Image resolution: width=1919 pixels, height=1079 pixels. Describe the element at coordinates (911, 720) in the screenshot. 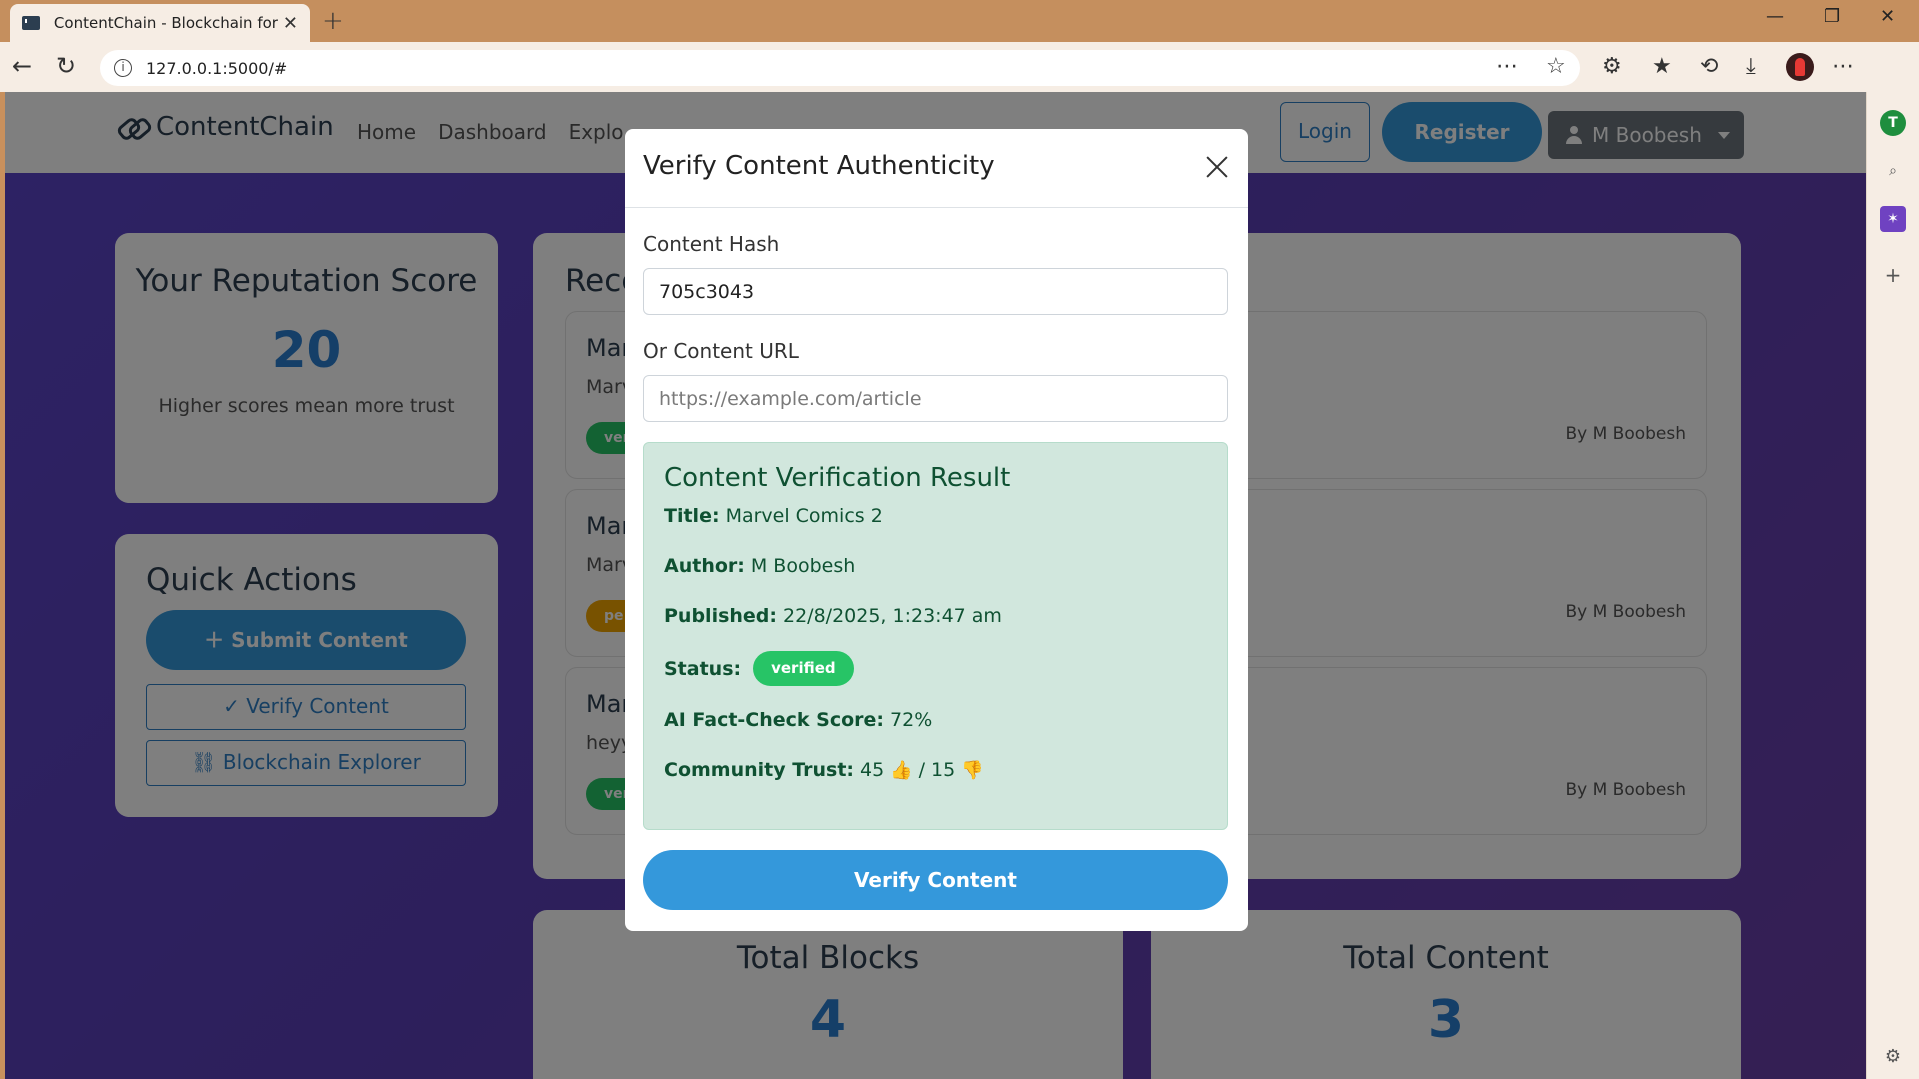

I see `result-ai-value: 72%` at that location.